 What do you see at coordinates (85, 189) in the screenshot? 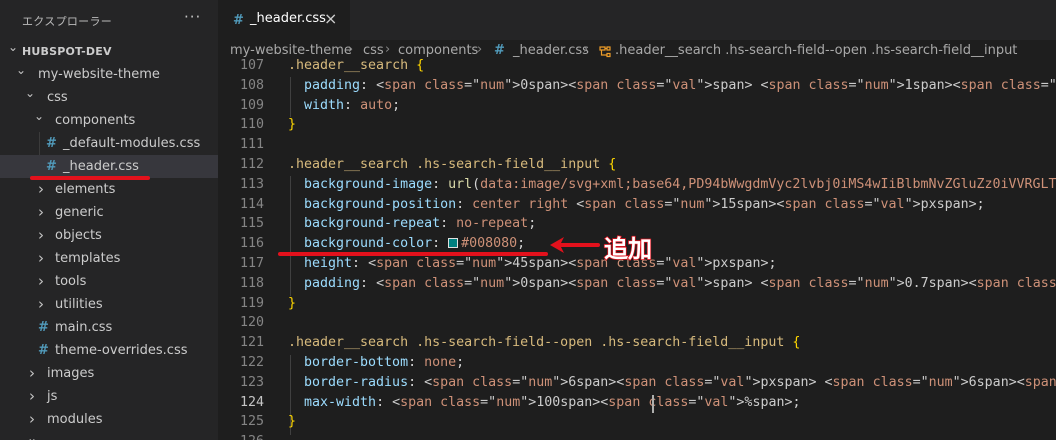
I see `tree-item-label: elements` at bounding box center [85, 189].